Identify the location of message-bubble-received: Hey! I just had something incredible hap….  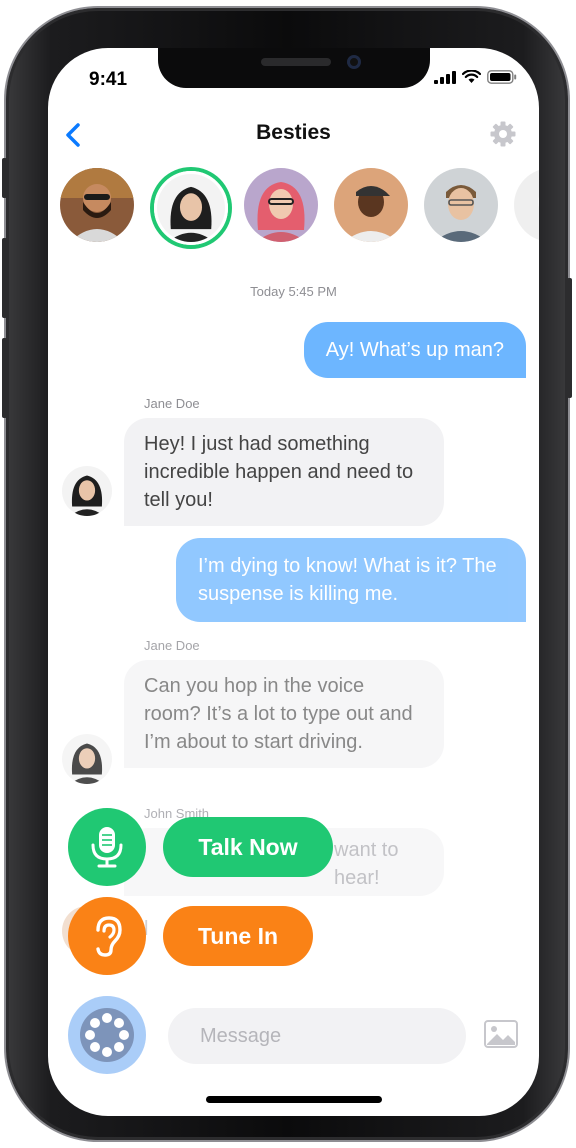
(284, 472).